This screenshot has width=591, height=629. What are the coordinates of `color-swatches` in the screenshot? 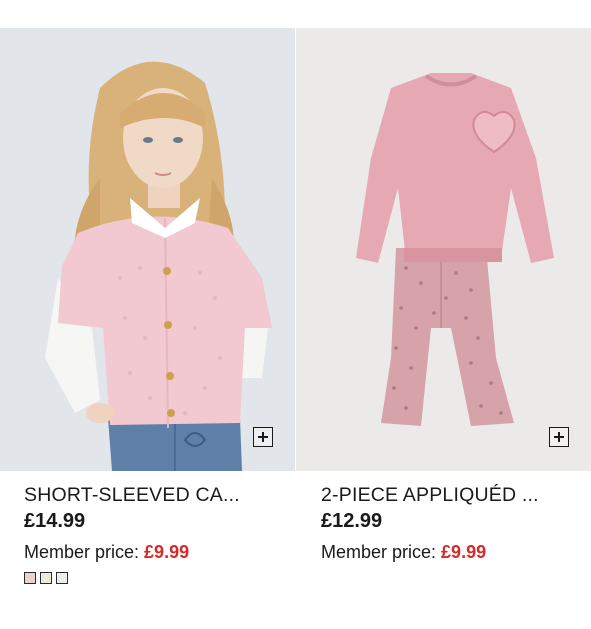 It's located at (159, 578).